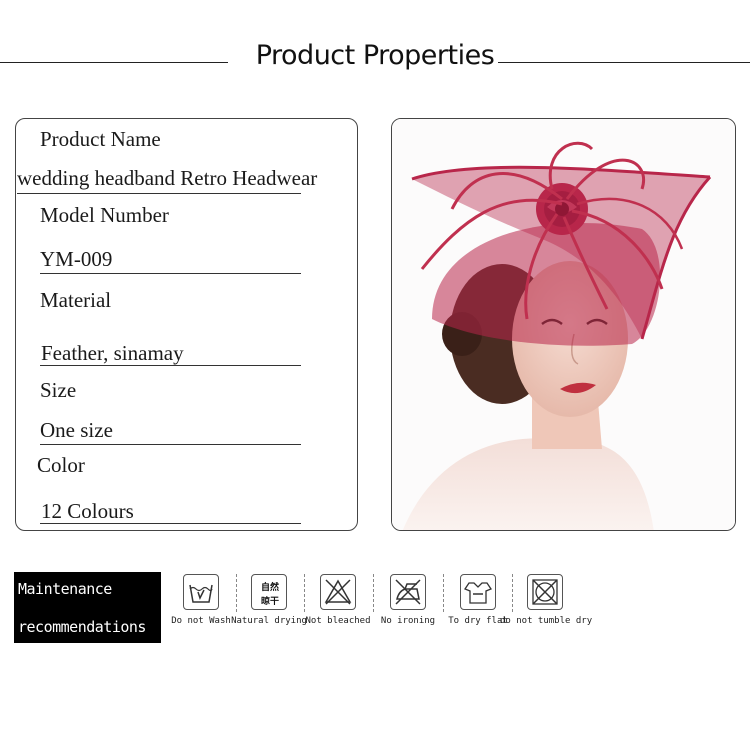 This screenshot has height=750, width=750. Describe the element at coordinates (170, 444) in the screenshot. I see `size-underline` at that location.